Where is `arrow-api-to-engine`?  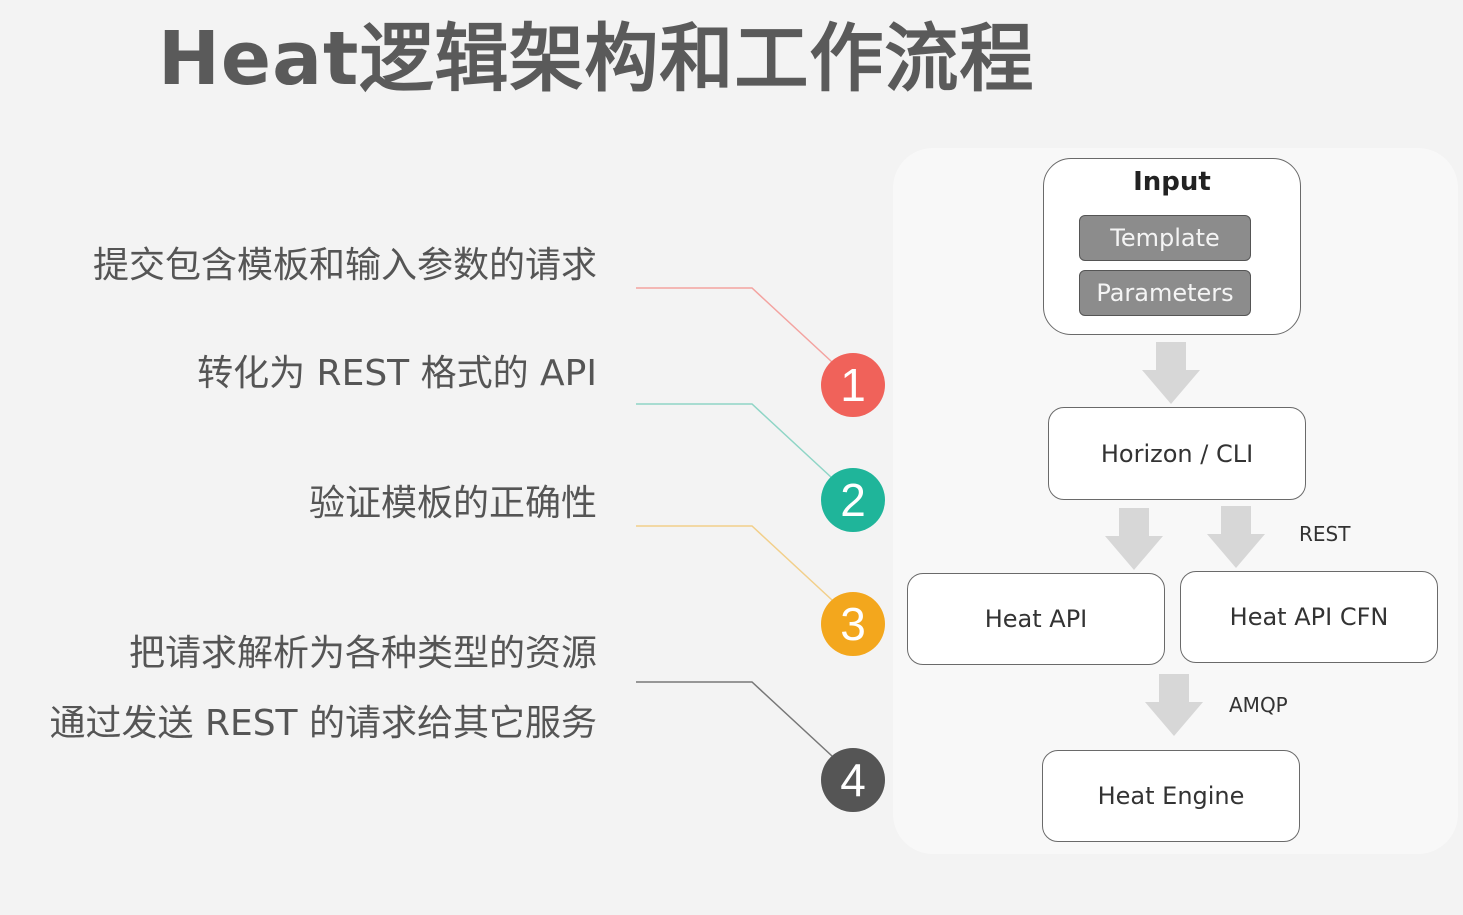 arrow-api-to-engine is located at coordinates (1174, 705).